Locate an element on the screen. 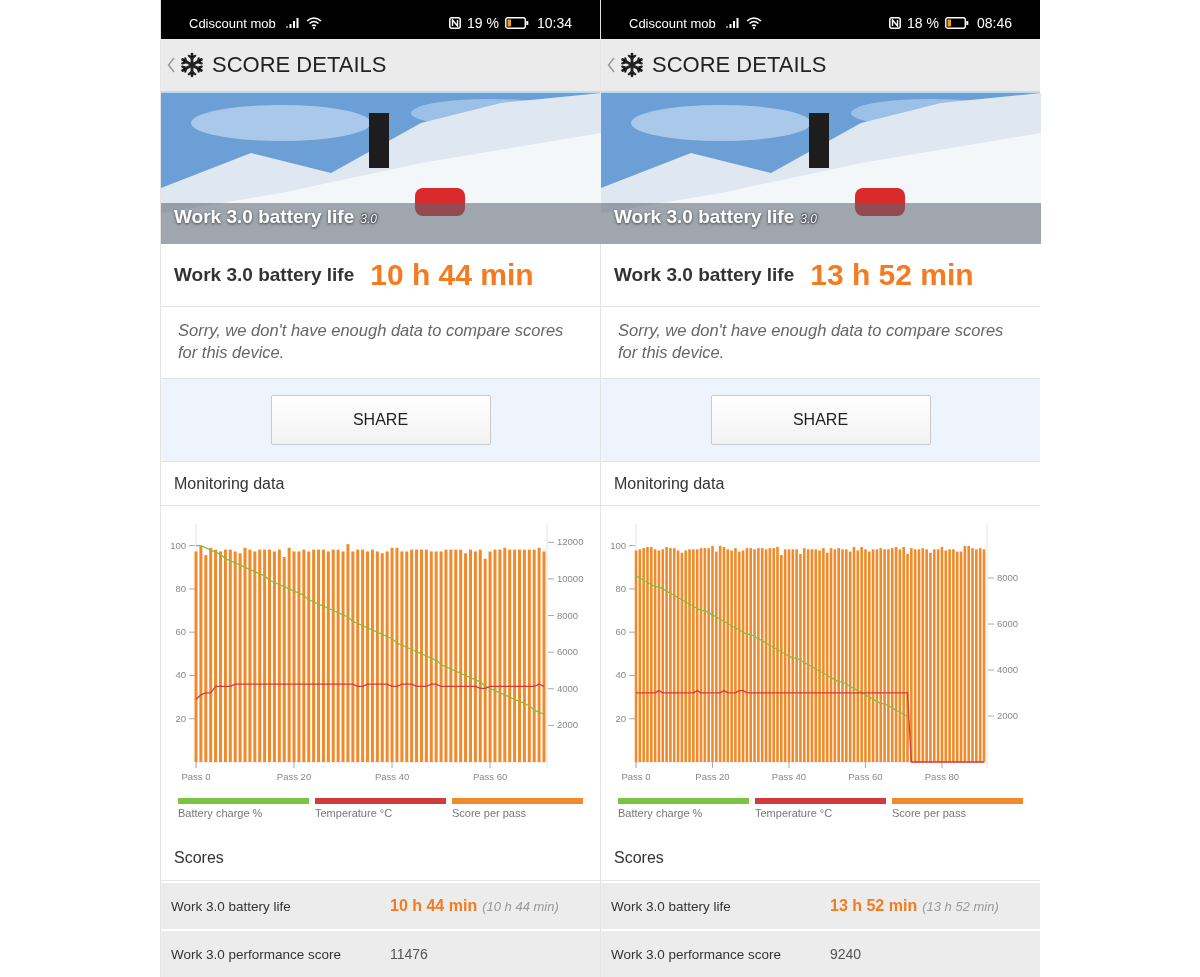 The height and width of the screenshot is (977, 1200). score-value: 10 h 44 min is located at coordinates (434, 906).